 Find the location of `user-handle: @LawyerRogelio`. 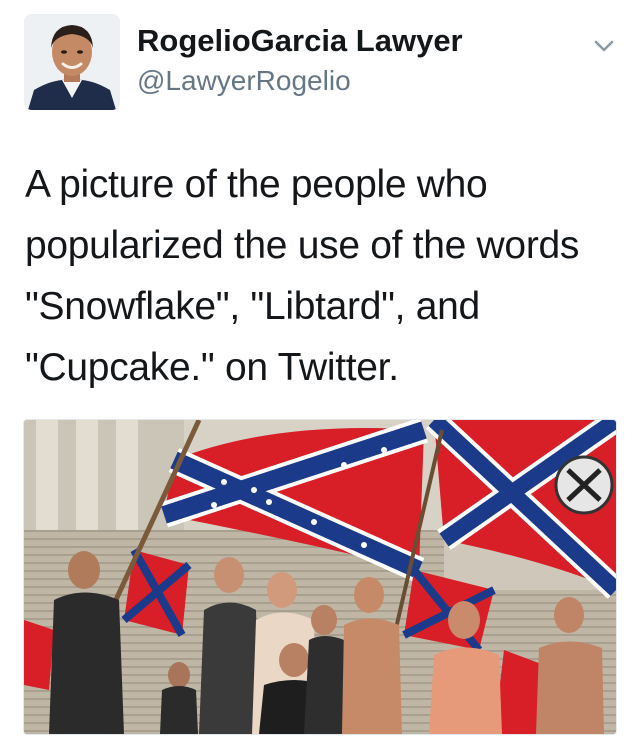

user-handle: @LawyerRogelio is located at coordinates (300, 81).